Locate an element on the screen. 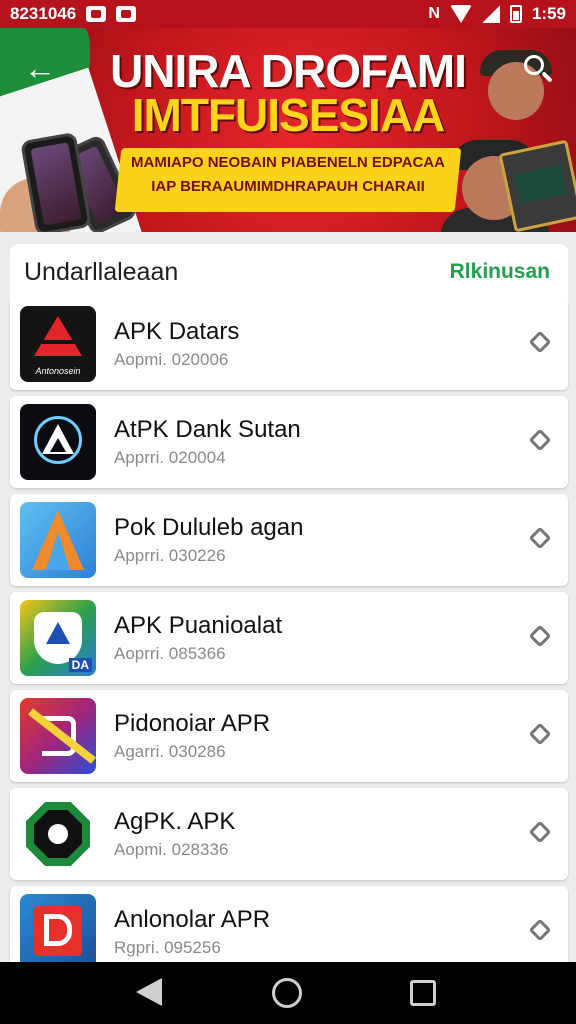  red-triangle-icon: Antonosein is located at coordinates (58, 344).